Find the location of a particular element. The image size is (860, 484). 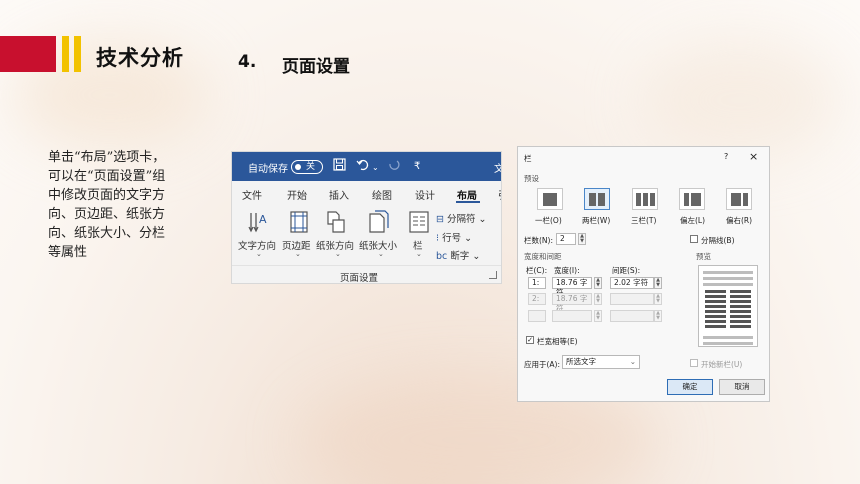

equal-width-checkbox: ✓ is located at coordinates (530, 340).